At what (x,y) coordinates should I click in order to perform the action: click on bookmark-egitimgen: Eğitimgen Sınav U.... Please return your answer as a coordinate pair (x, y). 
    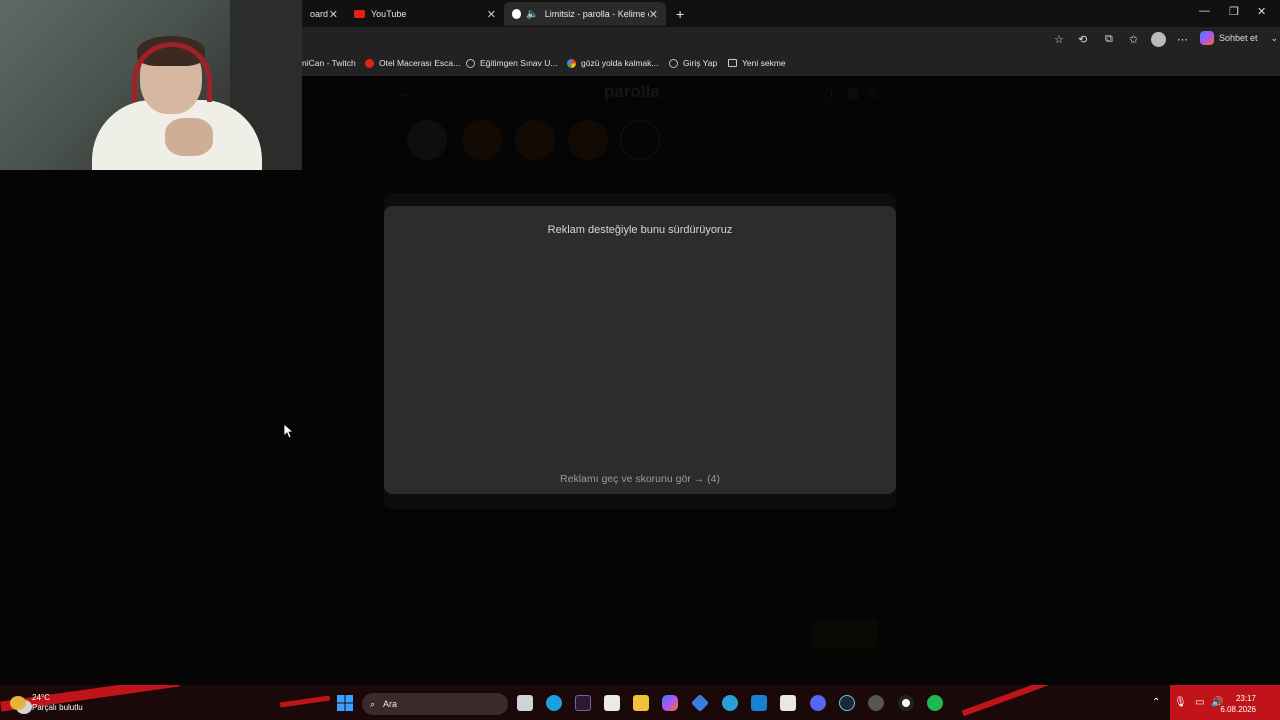
    Looking at the image, I should click on (511, 63).